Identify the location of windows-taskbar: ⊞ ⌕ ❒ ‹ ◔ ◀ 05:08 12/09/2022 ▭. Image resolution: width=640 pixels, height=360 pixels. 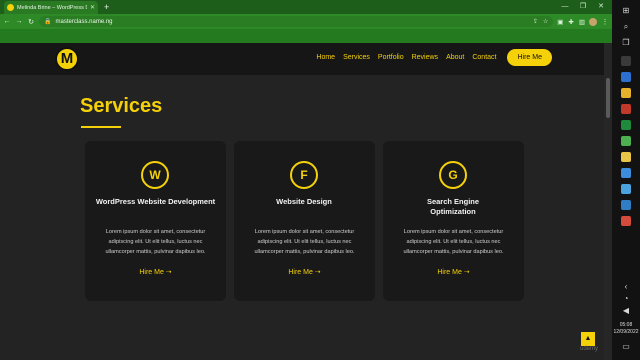
(626, 180).